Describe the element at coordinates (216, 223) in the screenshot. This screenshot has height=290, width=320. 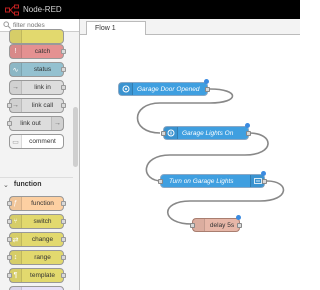
I see `flow-node-delay: delay 5s` at that location.